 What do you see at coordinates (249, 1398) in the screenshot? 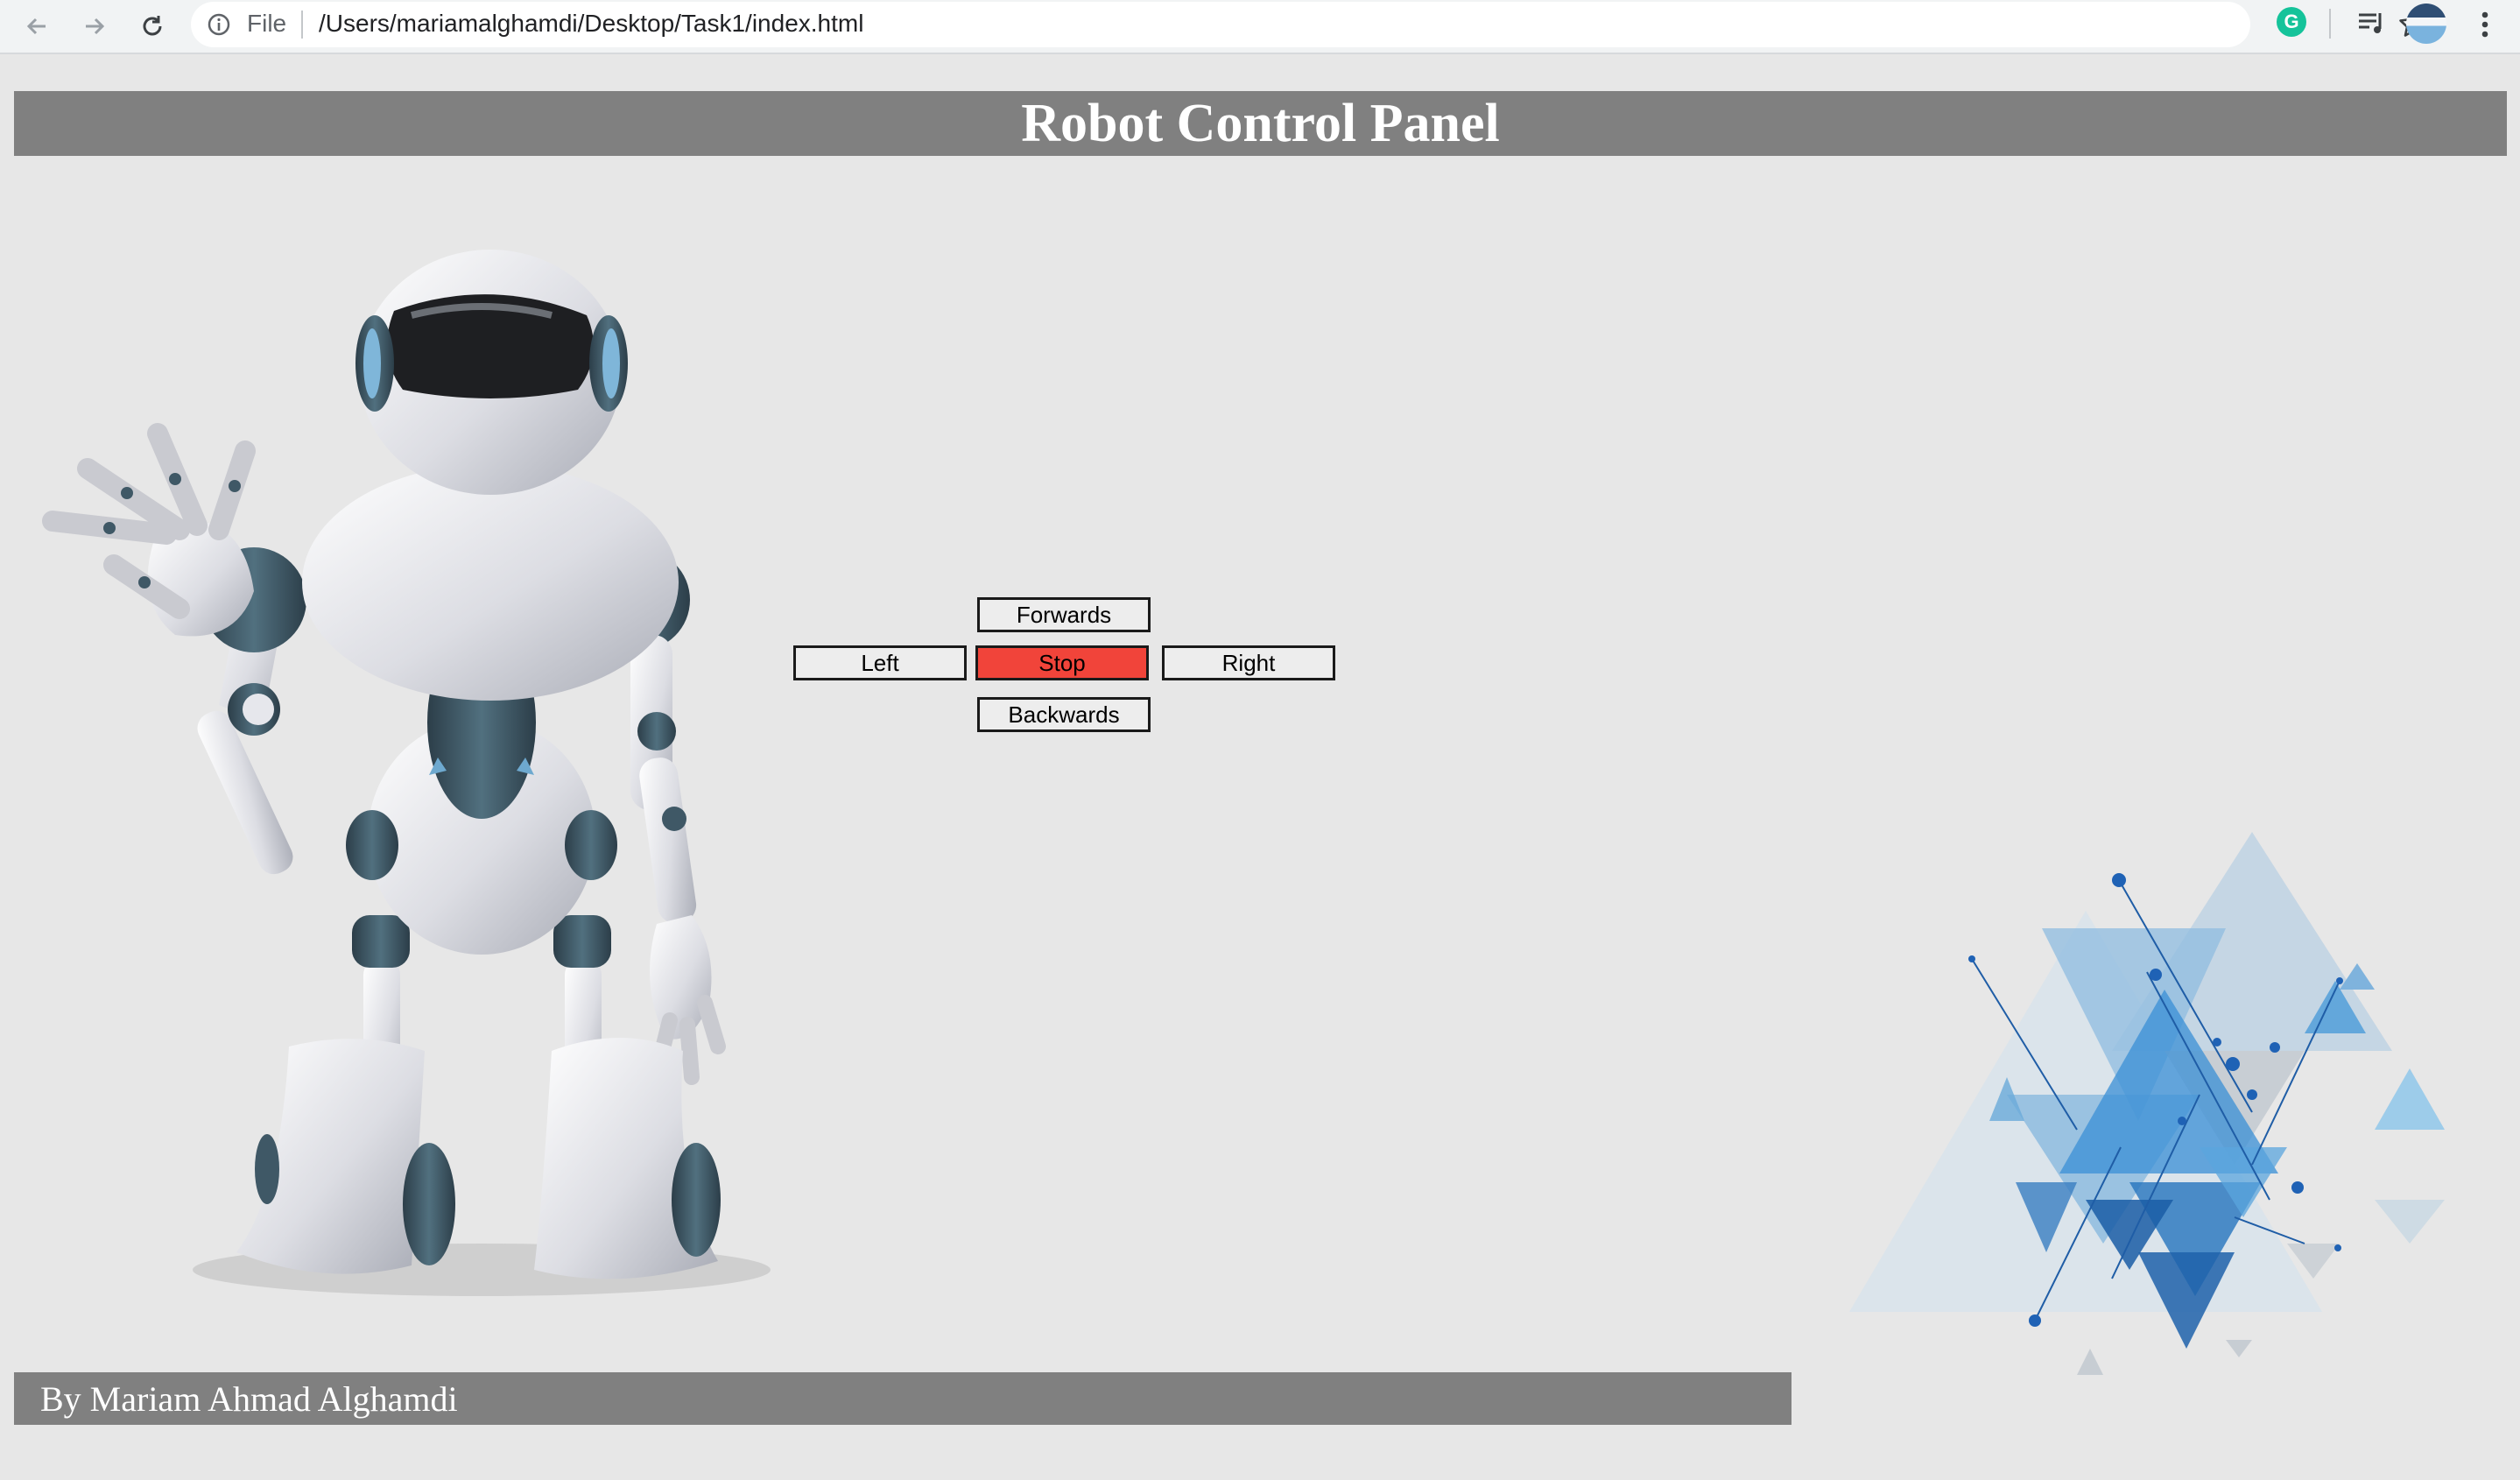
I see `footer-credit: By Mariam Ahmad Alghamdi` at bounding box center [249, 1398].